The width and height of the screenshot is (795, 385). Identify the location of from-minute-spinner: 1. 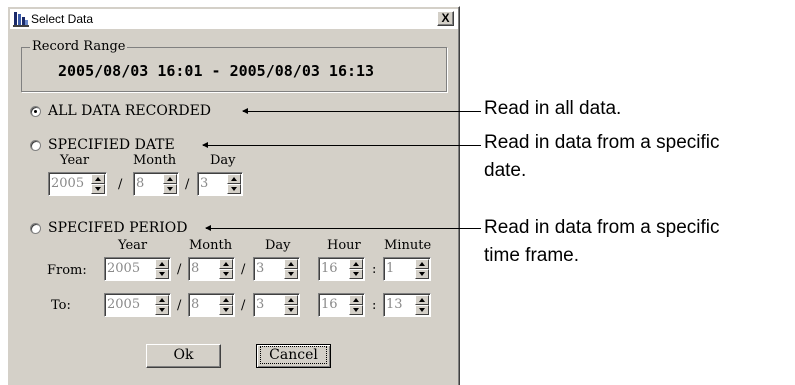
(407, 269).